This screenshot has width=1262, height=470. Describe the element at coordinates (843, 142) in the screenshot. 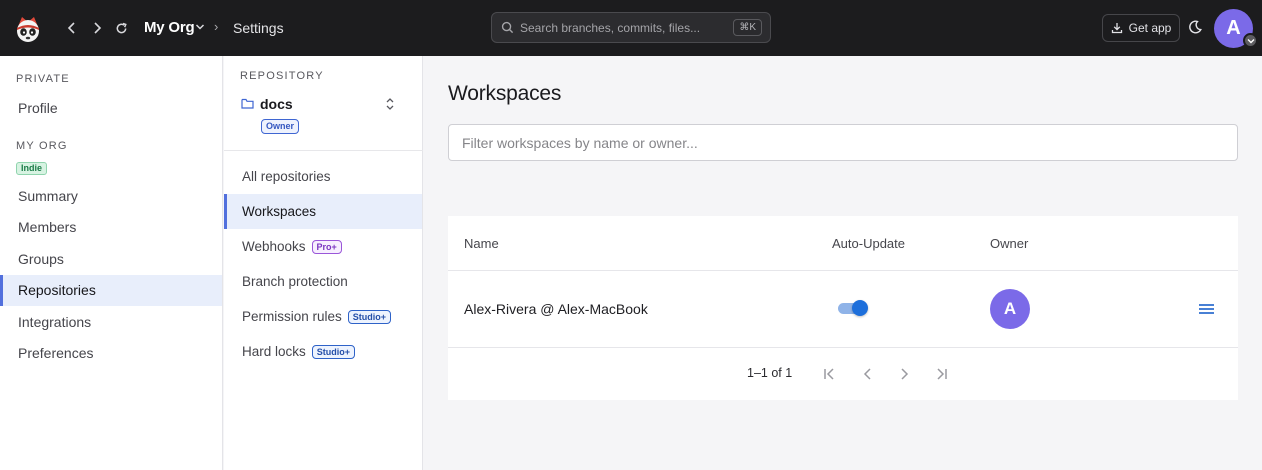

I see `workspace-filter-input` at that location.